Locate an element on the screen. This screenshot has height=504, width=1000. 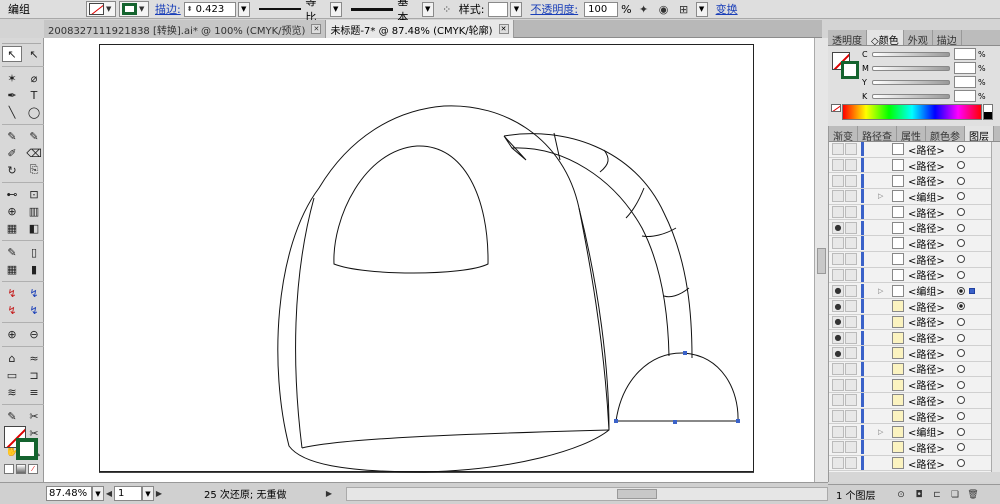
status-menu-icon: ▶ is located at coordinates (329, 493).